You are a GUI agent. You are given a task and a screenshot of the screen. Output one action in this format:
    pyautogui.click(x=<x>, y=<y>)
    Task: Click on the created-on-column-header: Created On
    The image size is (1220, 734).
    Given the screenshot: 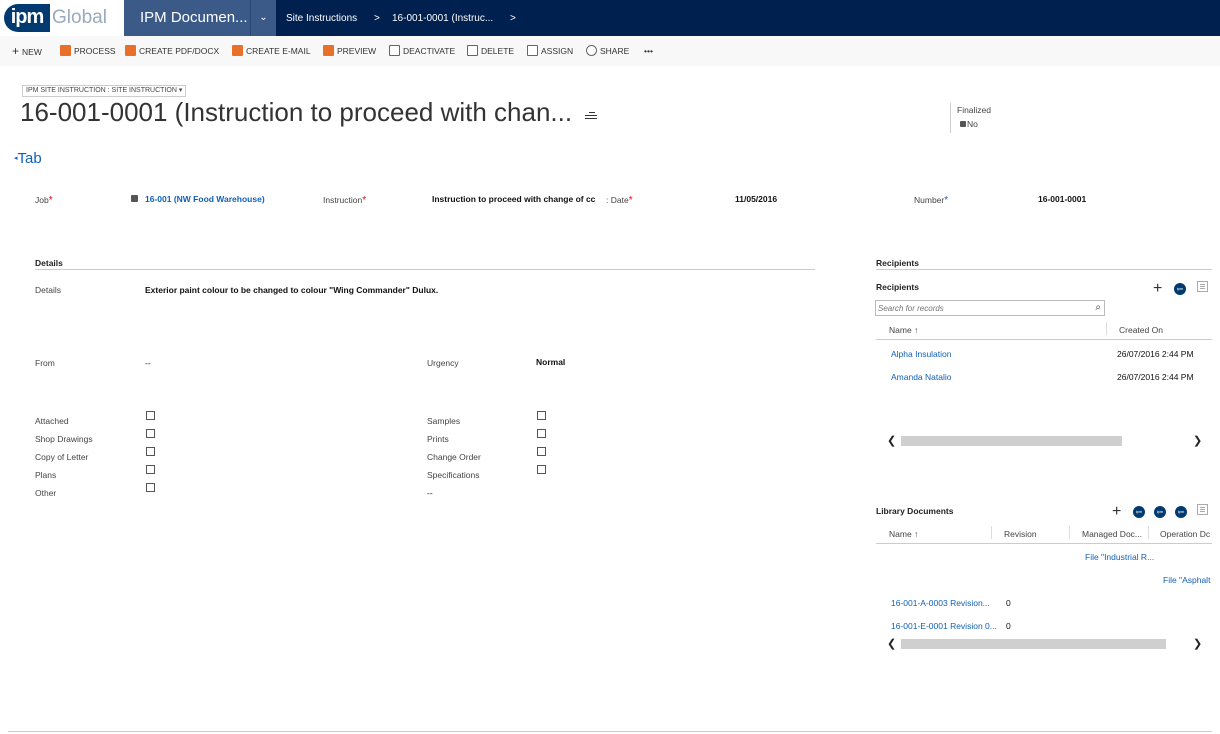 What is the action you would take?
    pyautogui.click(x=1141, y=330)
    